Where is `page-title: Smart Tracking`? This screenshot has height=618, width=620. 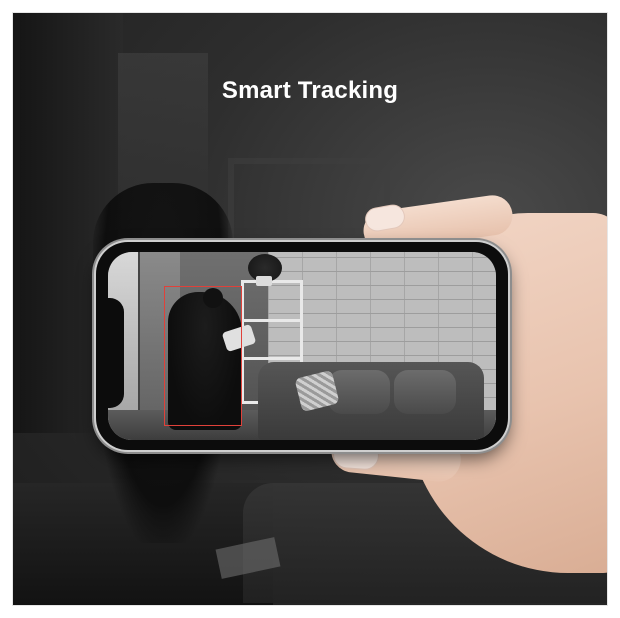 page-title: Smart Tracking is located at coordinates (310, 90).